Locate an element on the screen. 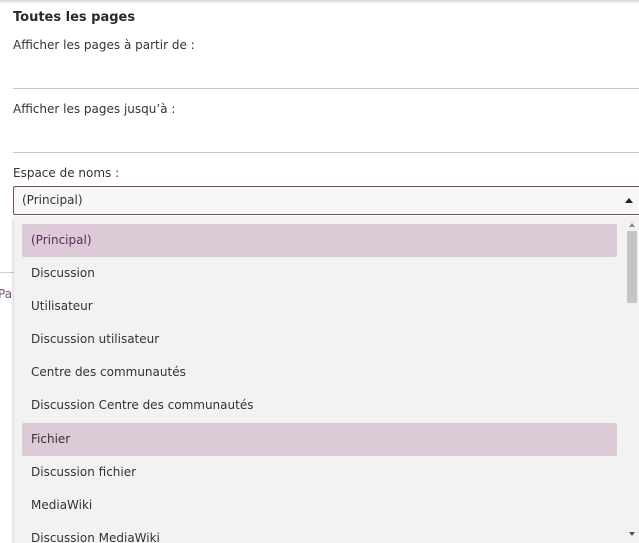 This screenshot has height=543, width=639. dropdown-option: Utilisateur is located at coordinates (319, 306).